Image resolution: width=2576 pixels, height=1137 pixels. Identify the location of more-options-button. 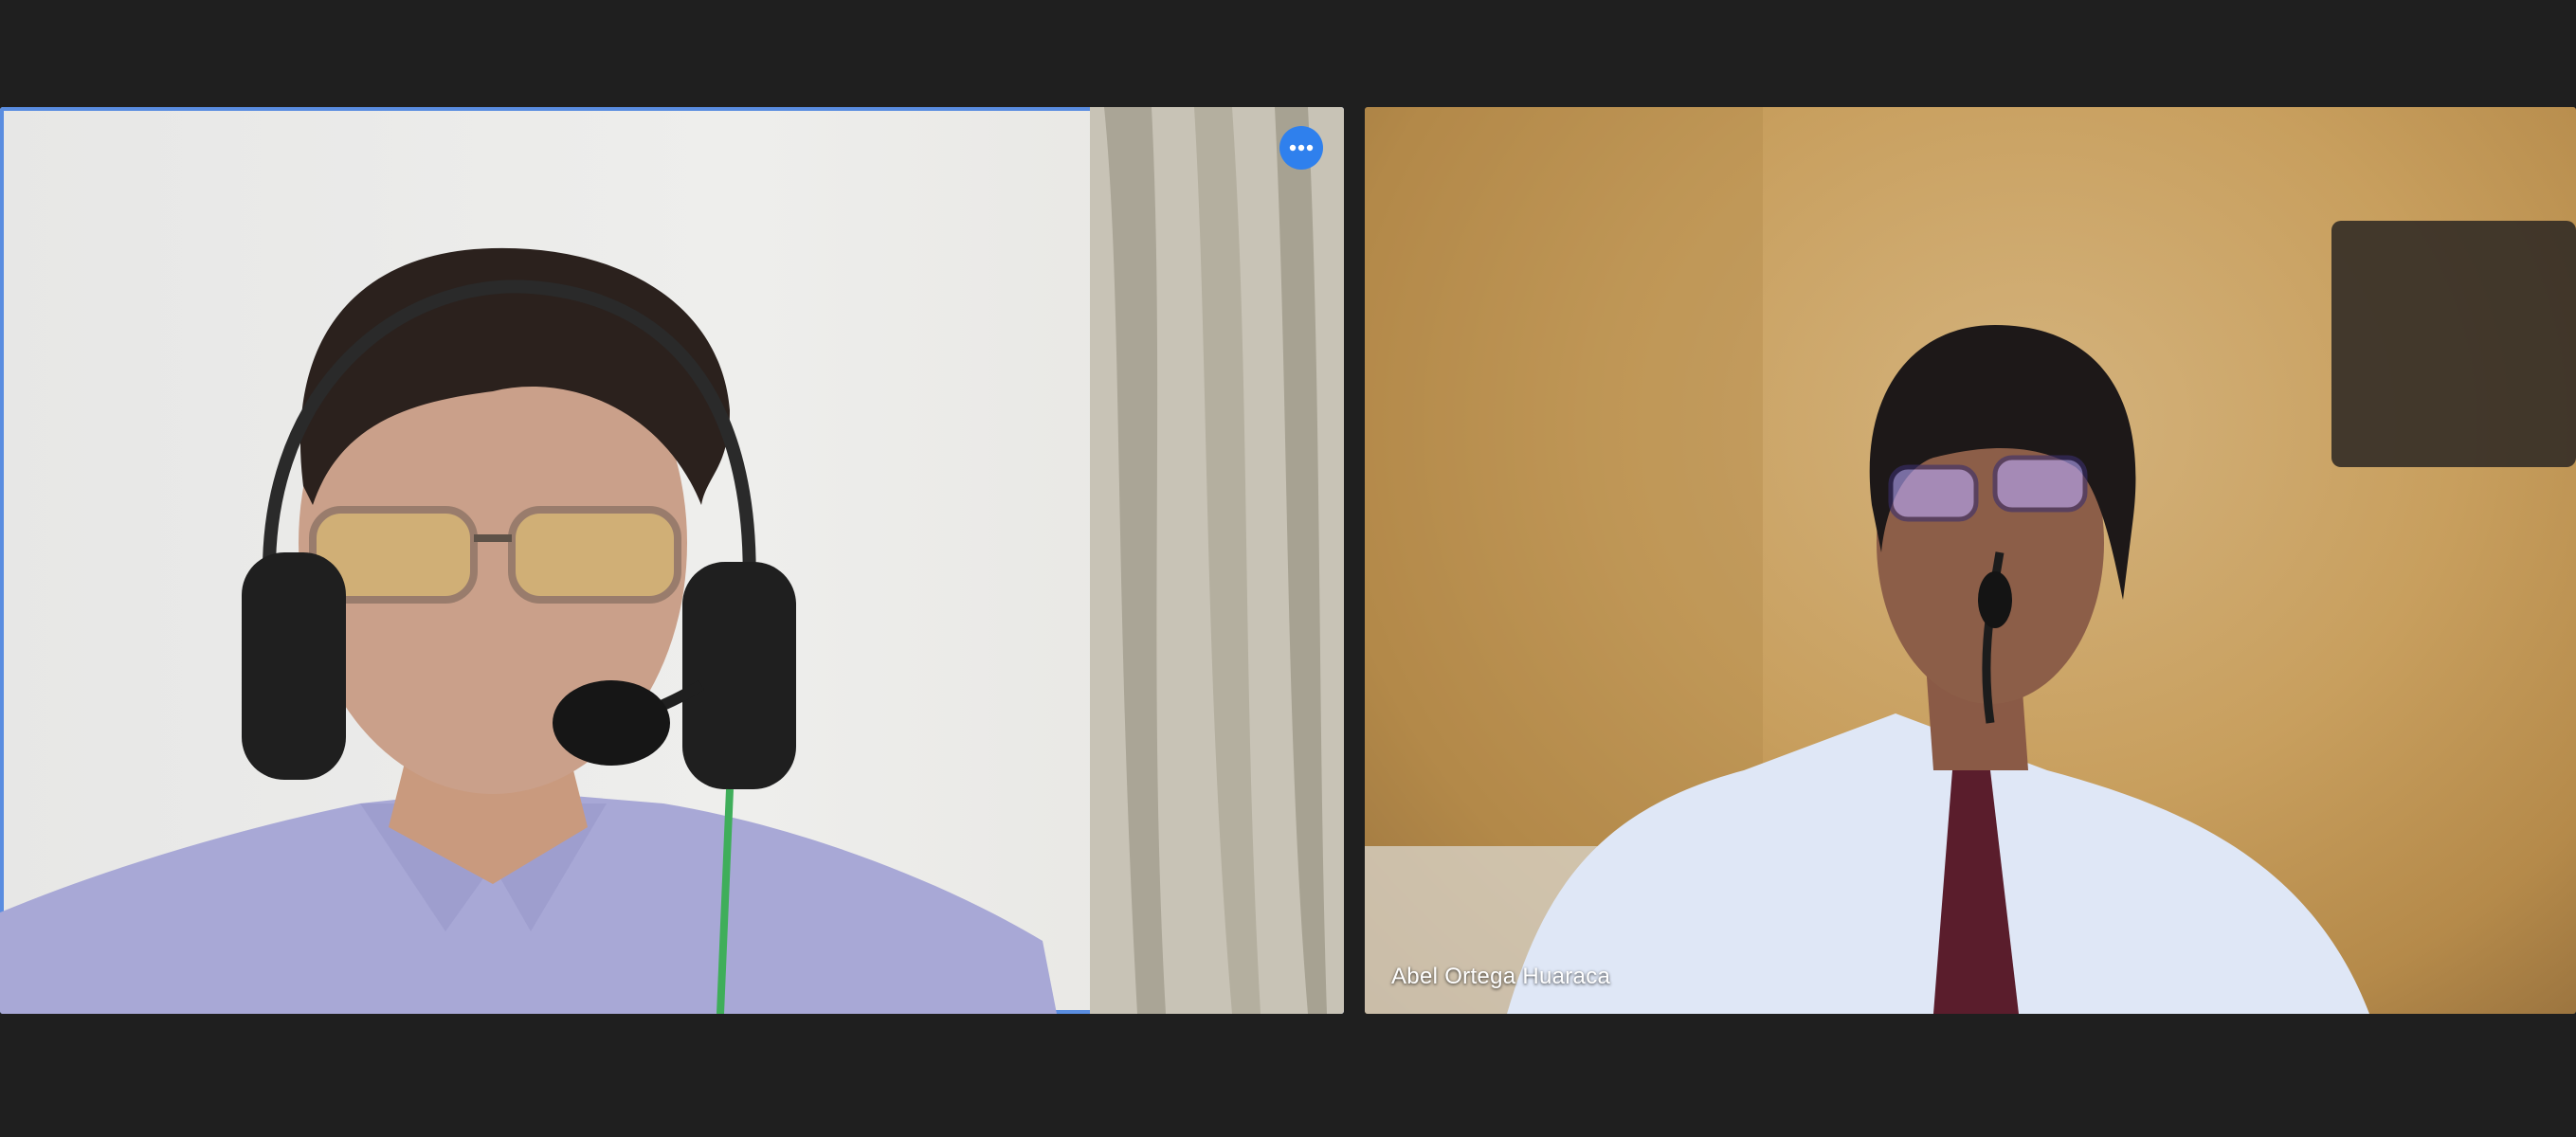
(1301, 148).